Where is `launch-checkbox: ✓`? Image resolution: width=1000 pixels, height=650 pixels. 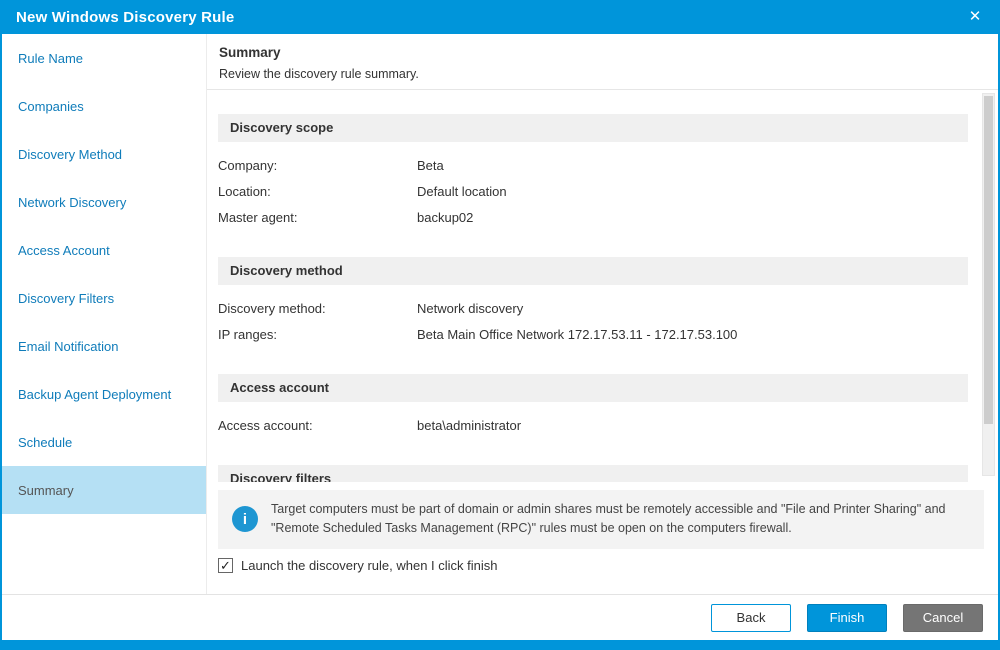
launch-checkbox: ✓ is located at coordinates (225, 565).